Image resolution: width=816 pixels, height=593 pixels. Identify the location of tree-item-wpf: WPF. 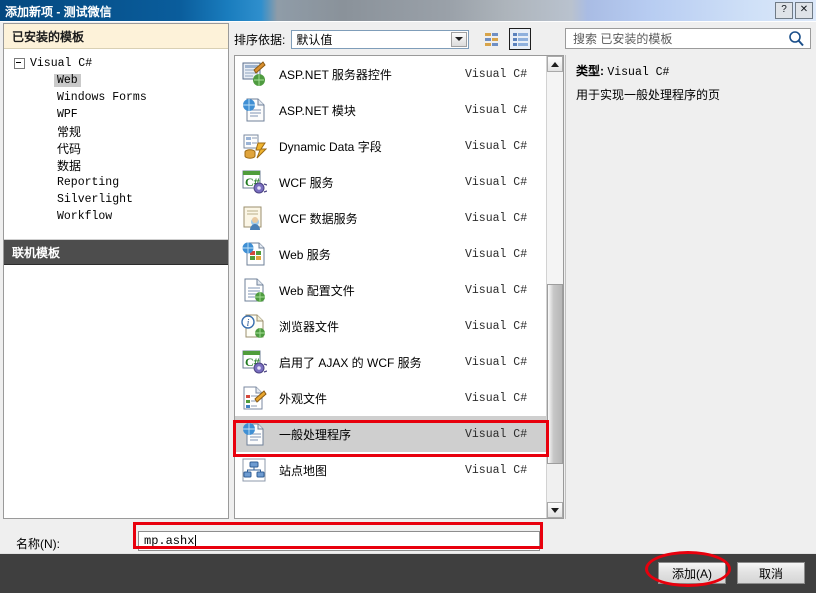
(116, 114).